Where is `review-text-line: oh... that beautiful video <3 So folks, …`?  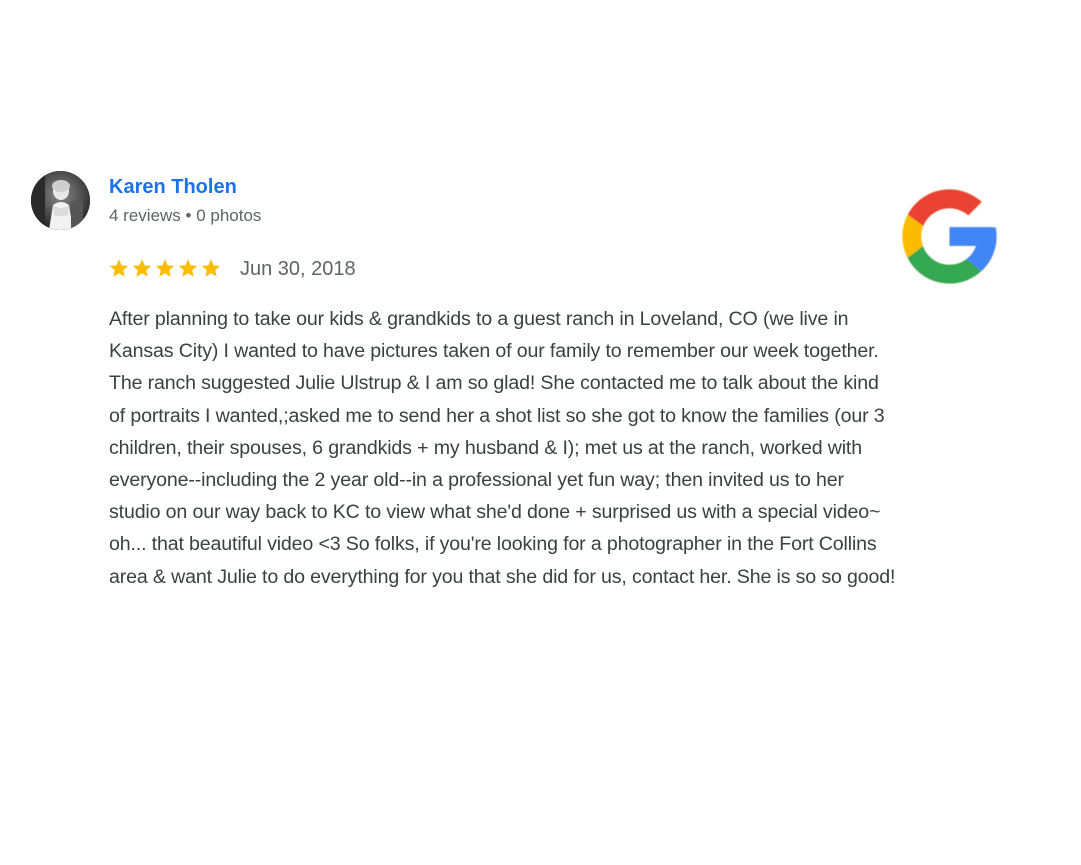
review-text-line: oh... that beautiful video <3 So folks, … is located at coordinates (493, 544).